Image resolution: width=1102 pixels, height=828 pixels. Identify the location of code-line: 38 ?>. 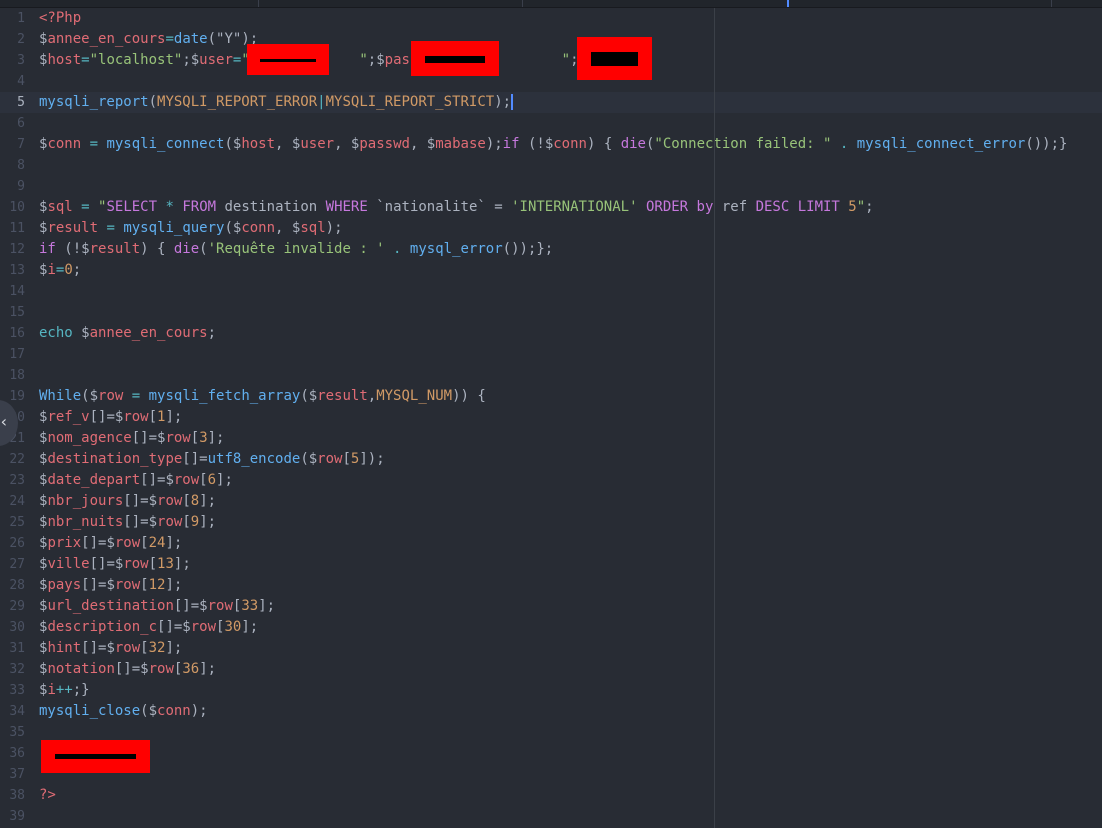
(551, 795).